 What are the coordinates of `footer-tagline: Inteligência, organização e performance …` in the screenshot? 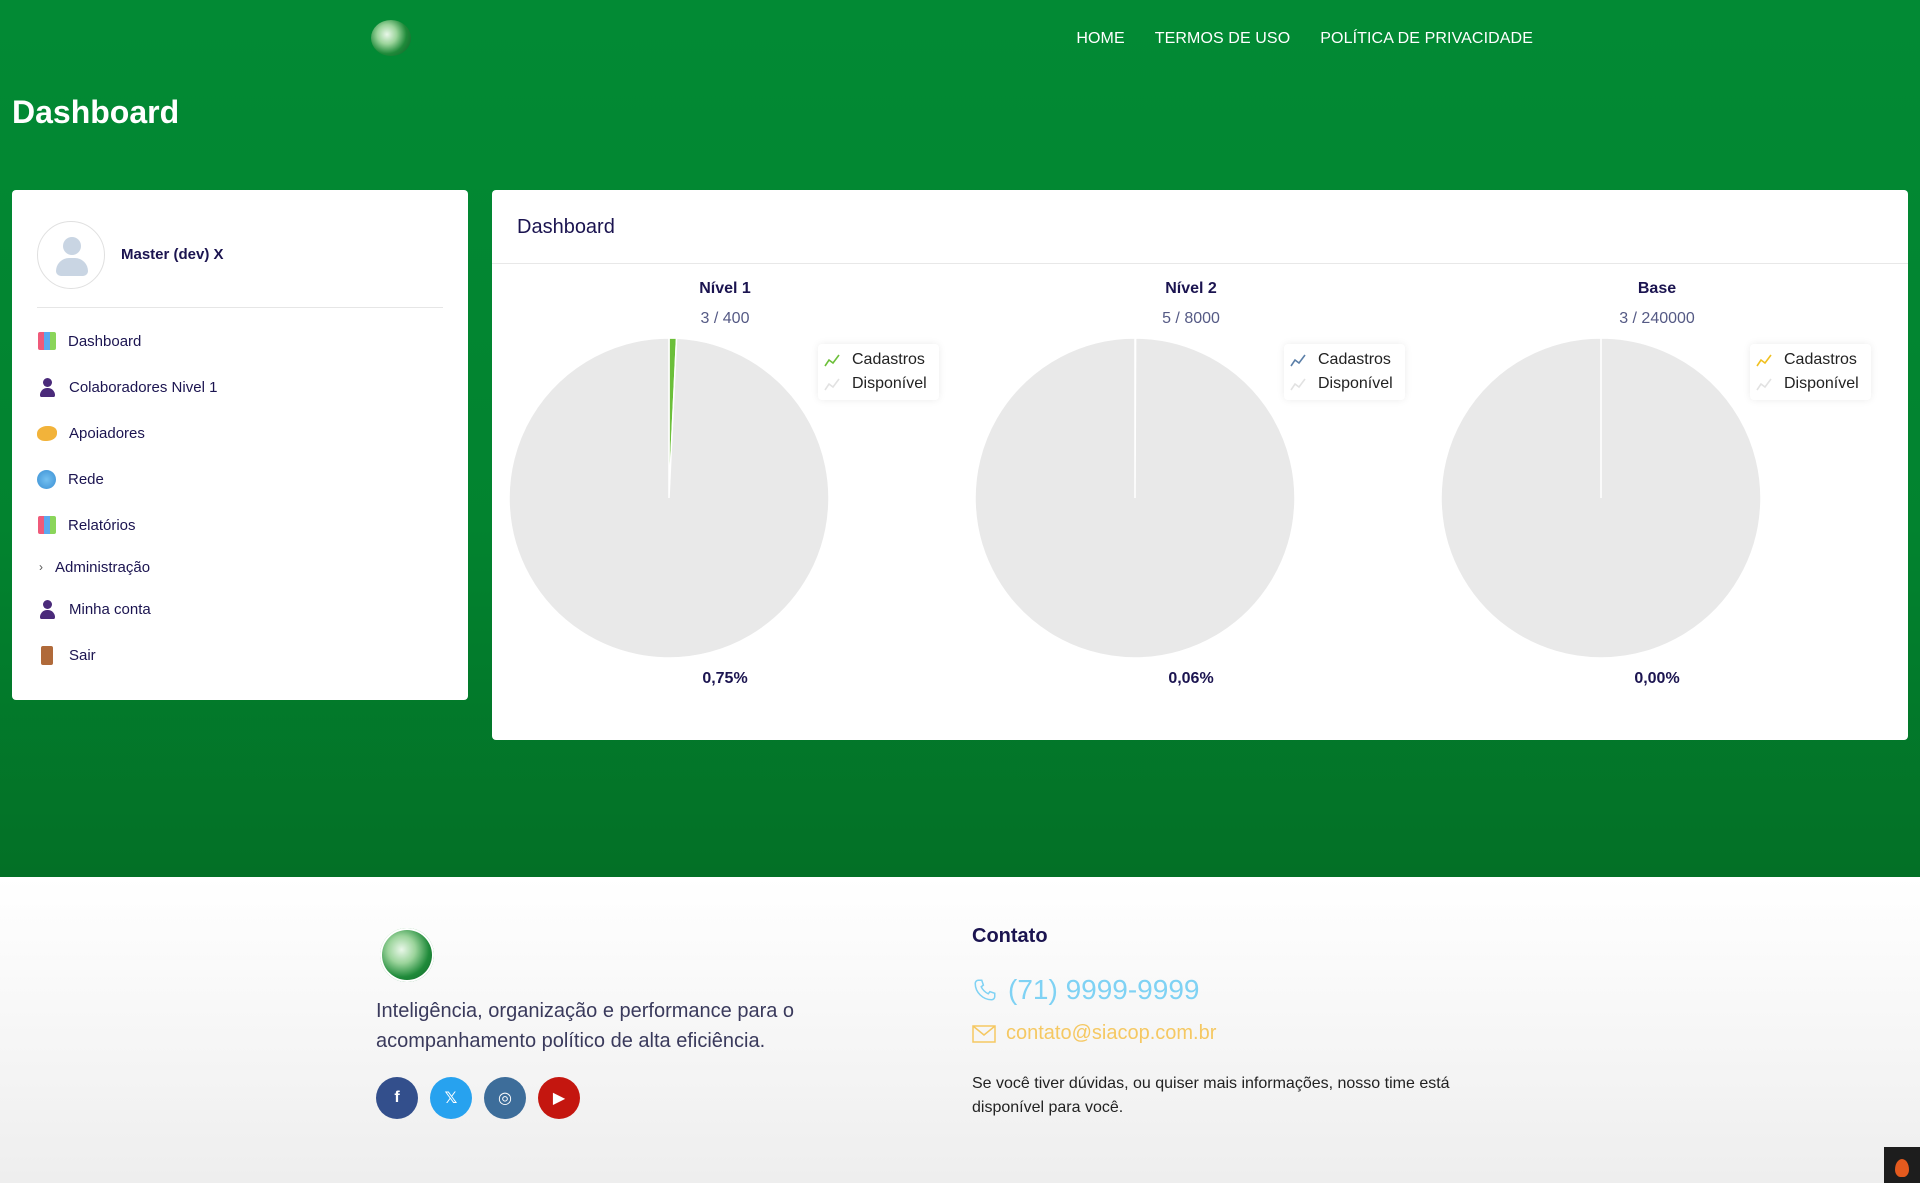 It's located at (585, 1026).